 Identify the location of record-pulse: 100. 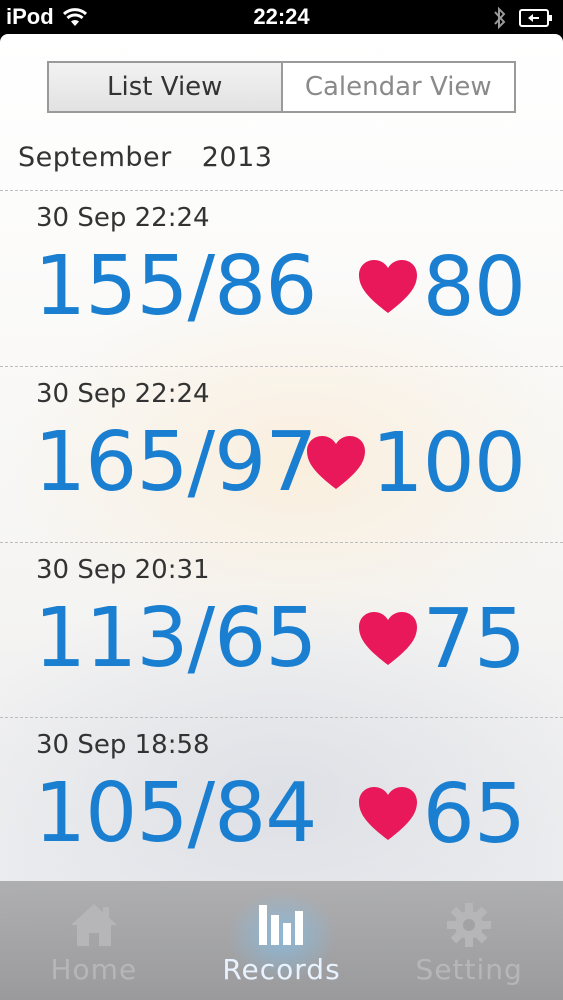
(415, 463).